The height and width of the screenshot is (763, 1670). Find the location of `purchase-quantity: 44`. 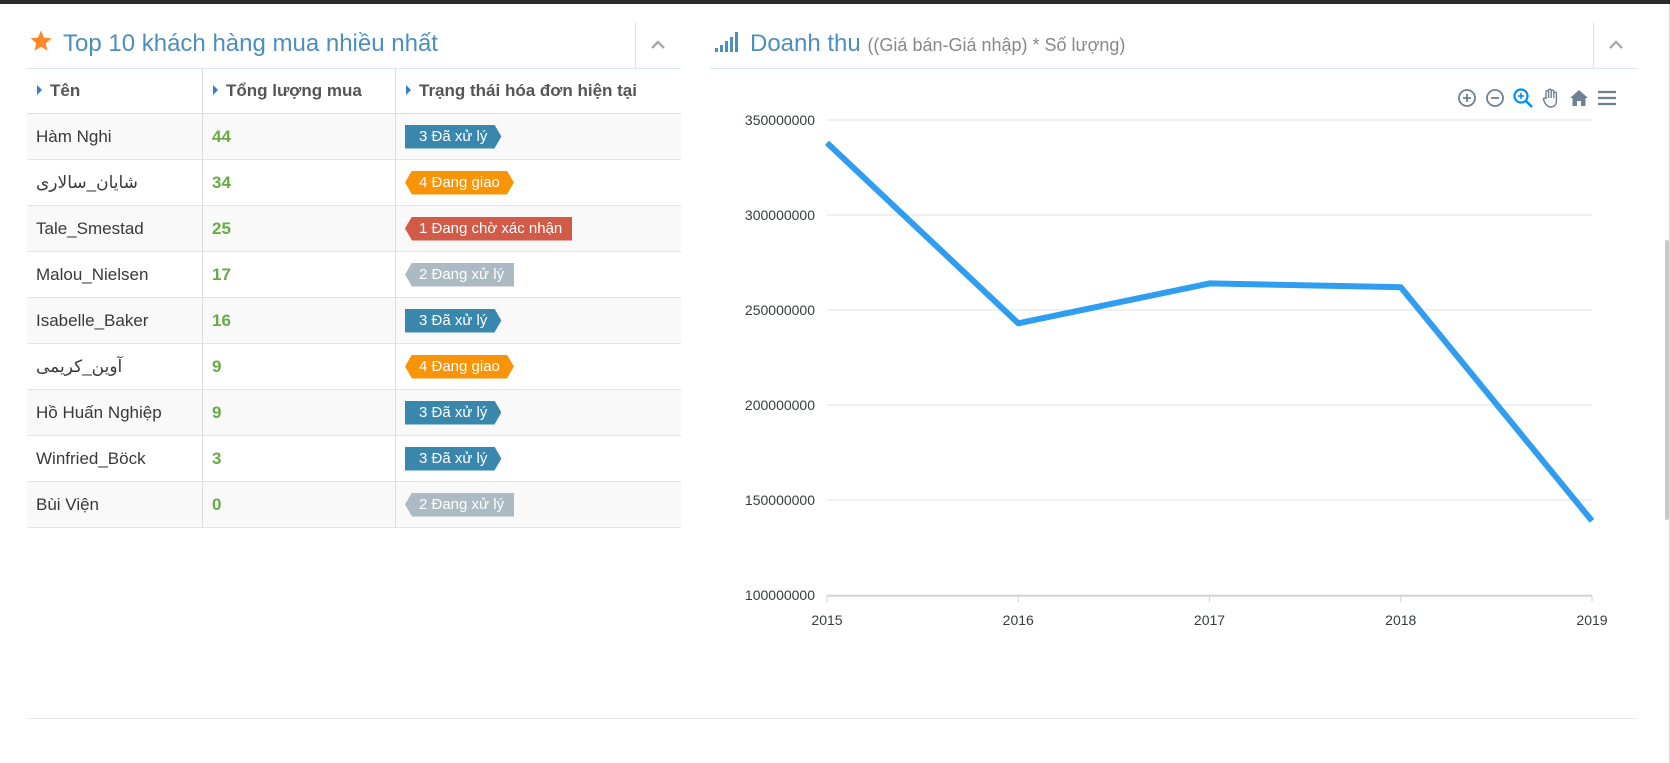

purchase-quantity: 44 is located at coordinates (221, 136).